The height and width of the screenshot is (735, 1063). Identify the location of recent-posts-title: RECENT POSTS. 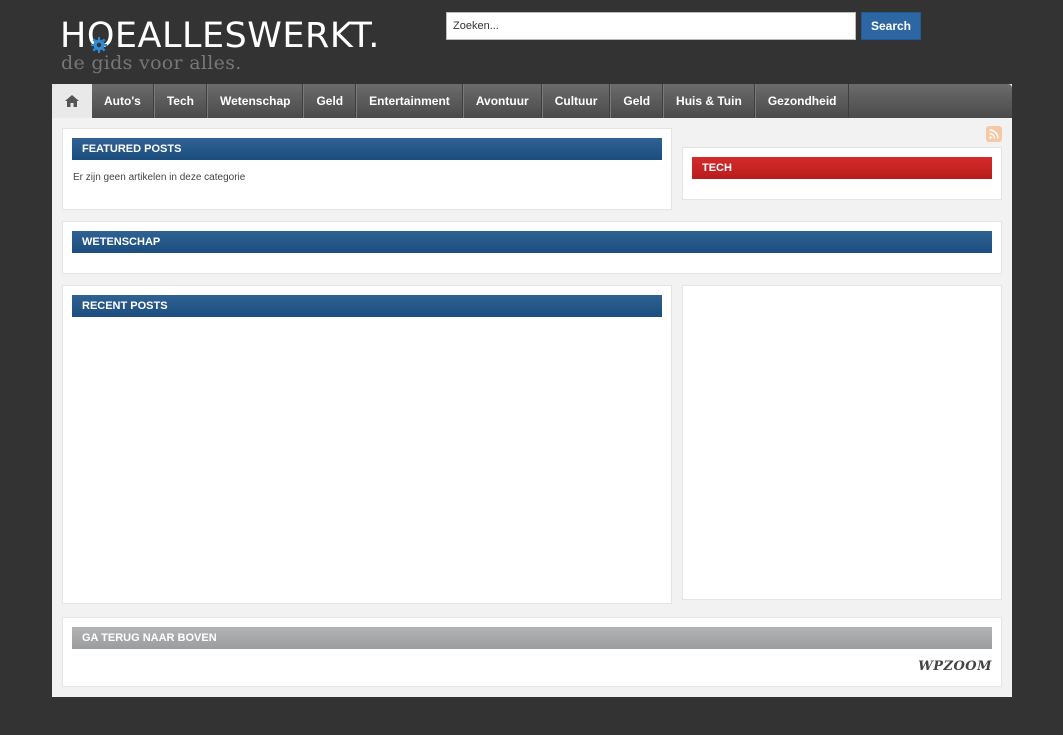
(367, 306).